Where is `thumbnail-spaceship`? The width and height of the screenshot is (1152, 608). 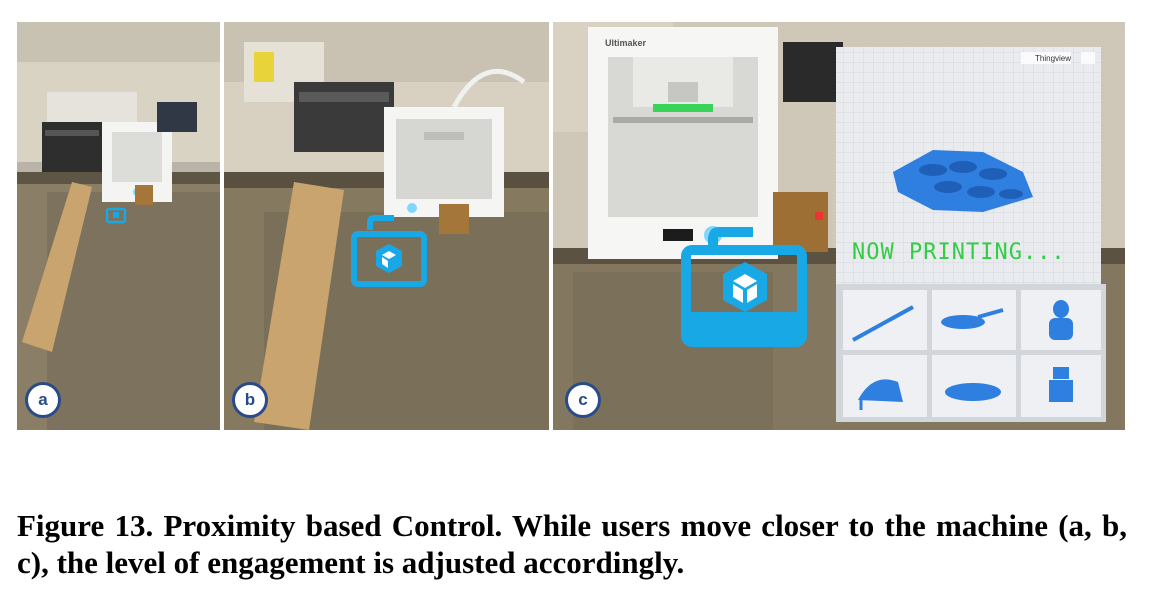 thumbnail-spaceship is located at coordinates (974, 320).